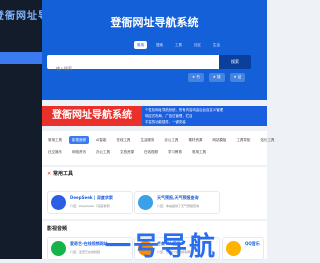 This screenshot has width=320, height=263. Describe the element at coordinates (184, 110) in the screenshot. I see `banner-line-1: 个性化网址导航系统，所有内容均由后台自定义管理` at that location.